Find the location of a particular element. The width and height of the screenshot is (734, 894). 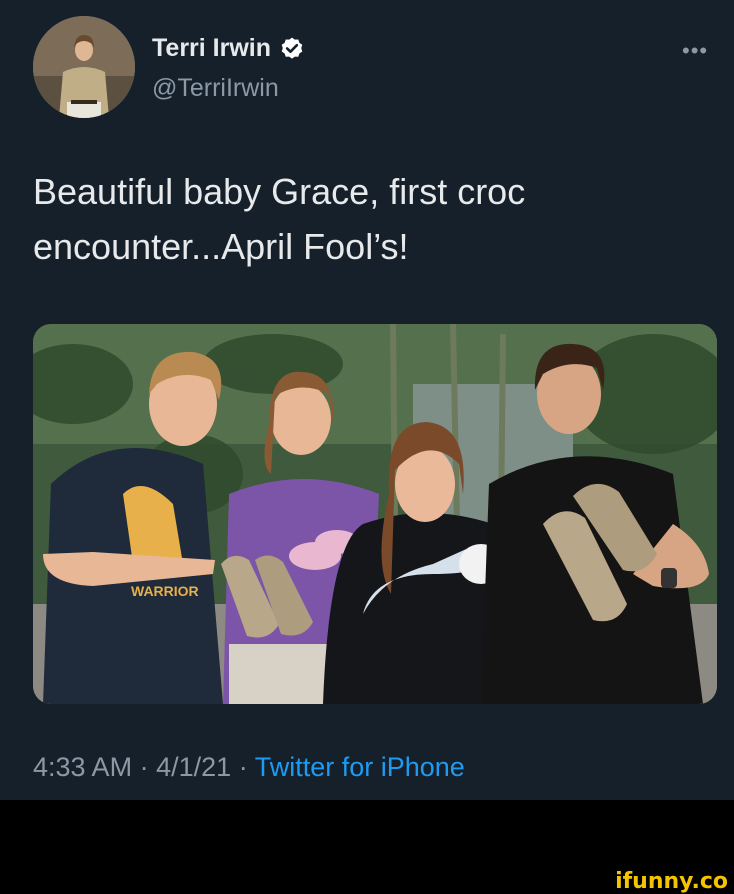

verified-badge-icon is located at coordinates (292, 49).